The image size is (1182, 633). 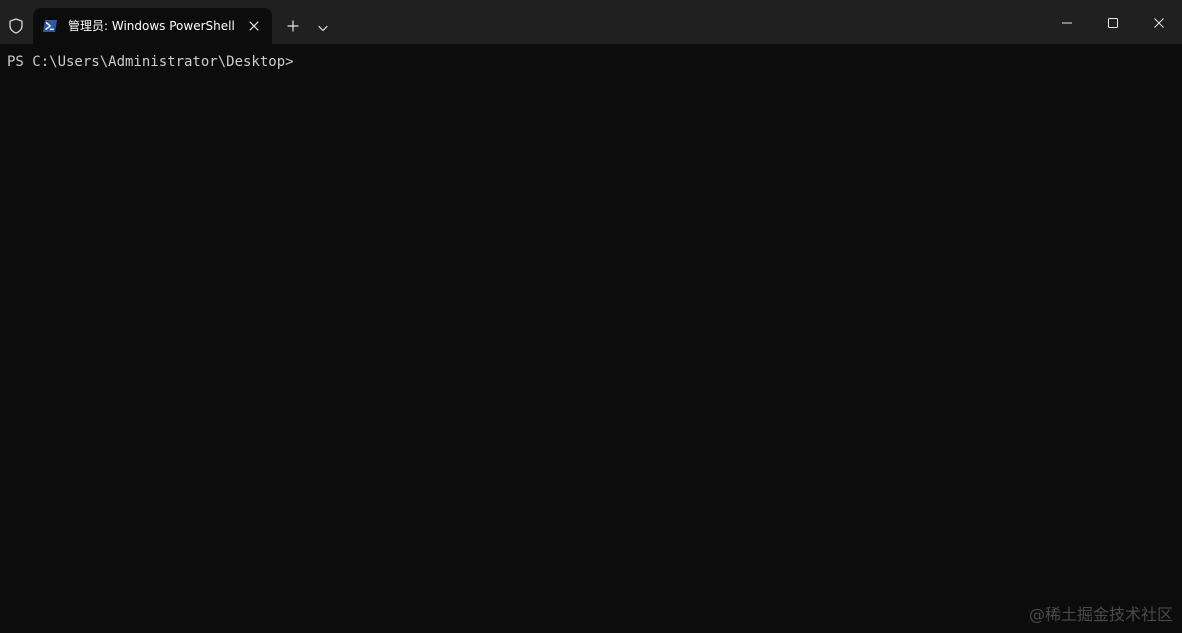 I want to click on powershell-icon, so click(x=50, y=26).